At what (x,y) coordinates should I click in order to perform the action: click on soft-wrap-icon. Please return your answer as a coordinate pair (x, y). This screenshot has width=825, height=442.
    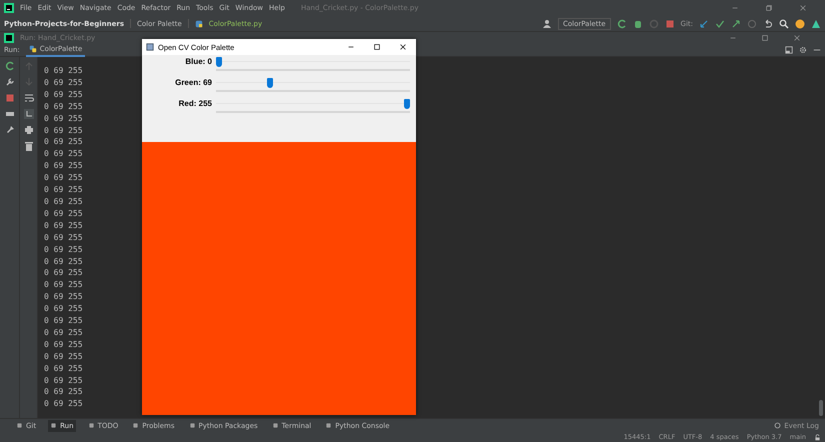
    Looking at the image, I should click on (29, 98).